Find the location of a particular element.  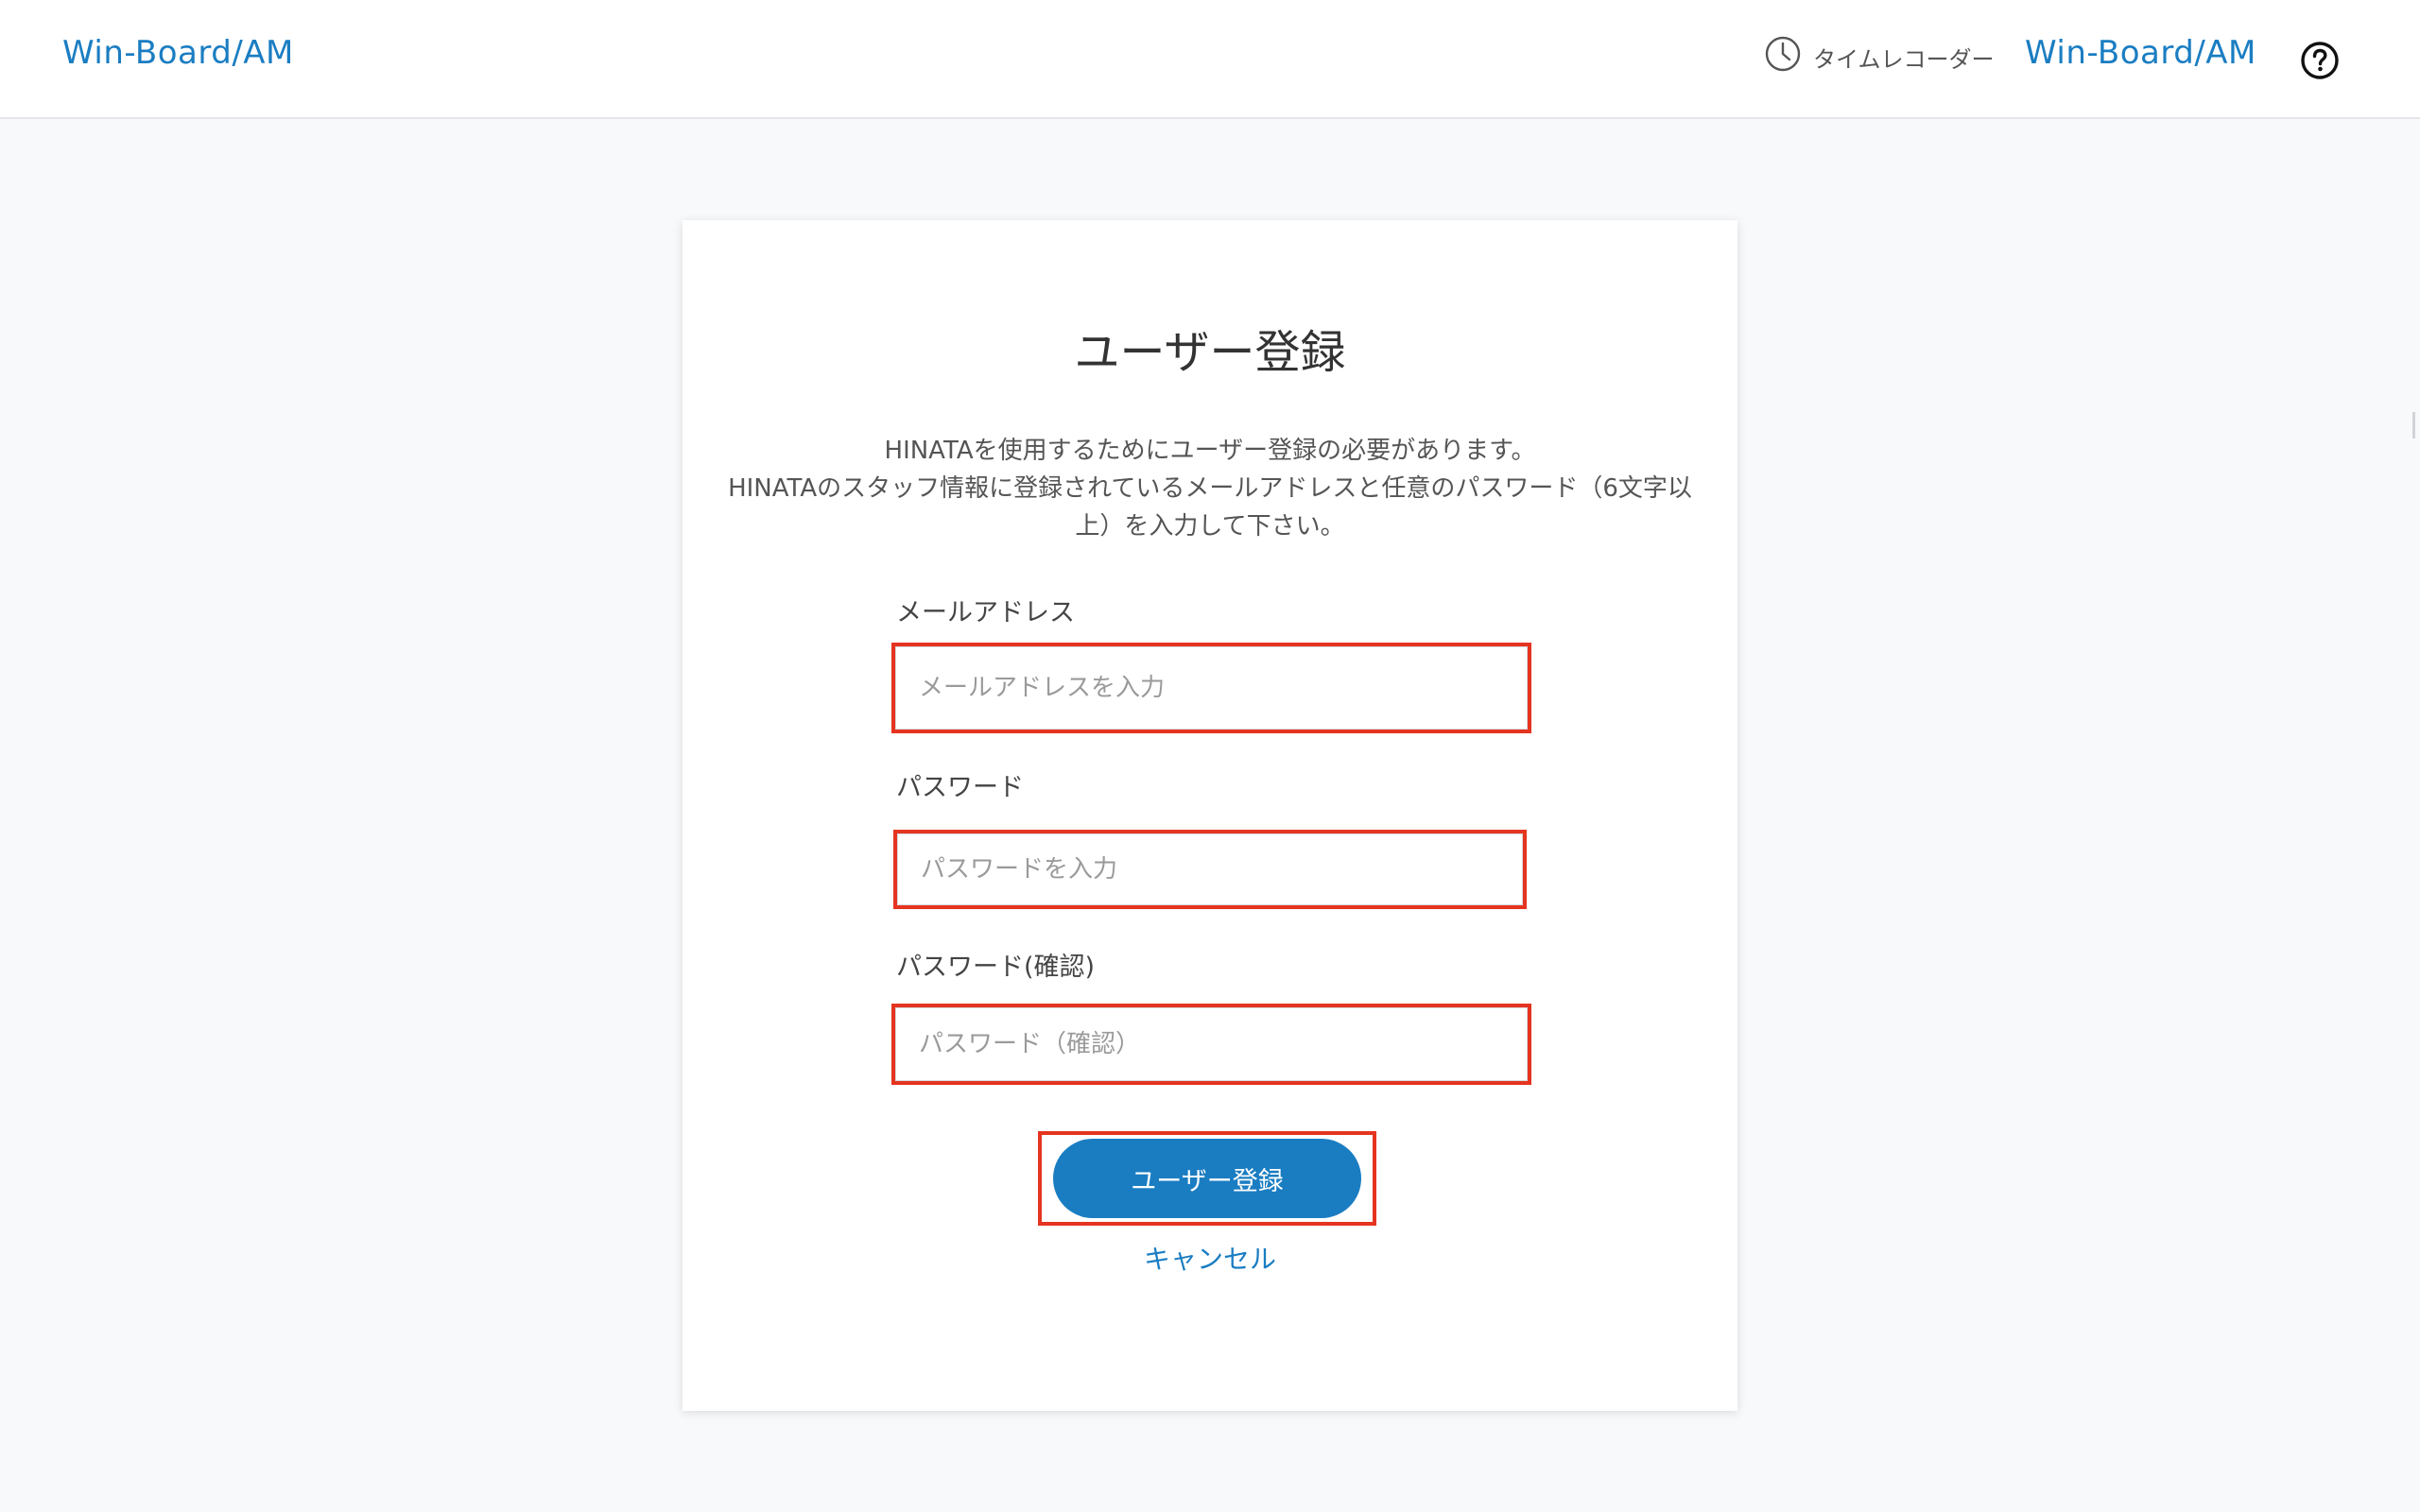

password-label: パスワード is located at coordinates (960, 787).